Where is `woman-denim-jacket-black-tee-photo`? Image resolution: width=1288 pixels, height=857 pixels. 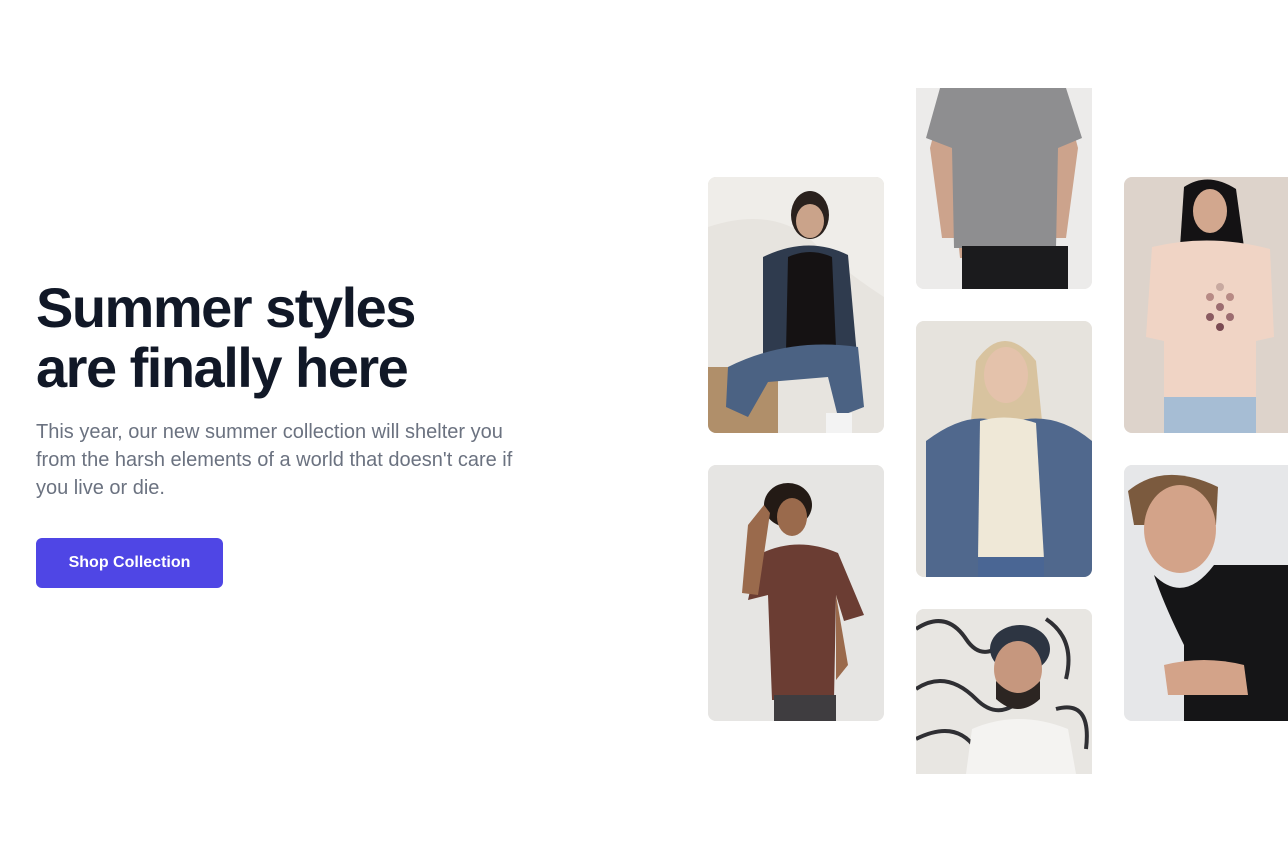
woman-denim-jacket-black-tee-photo is located at coordinates (796, 305).